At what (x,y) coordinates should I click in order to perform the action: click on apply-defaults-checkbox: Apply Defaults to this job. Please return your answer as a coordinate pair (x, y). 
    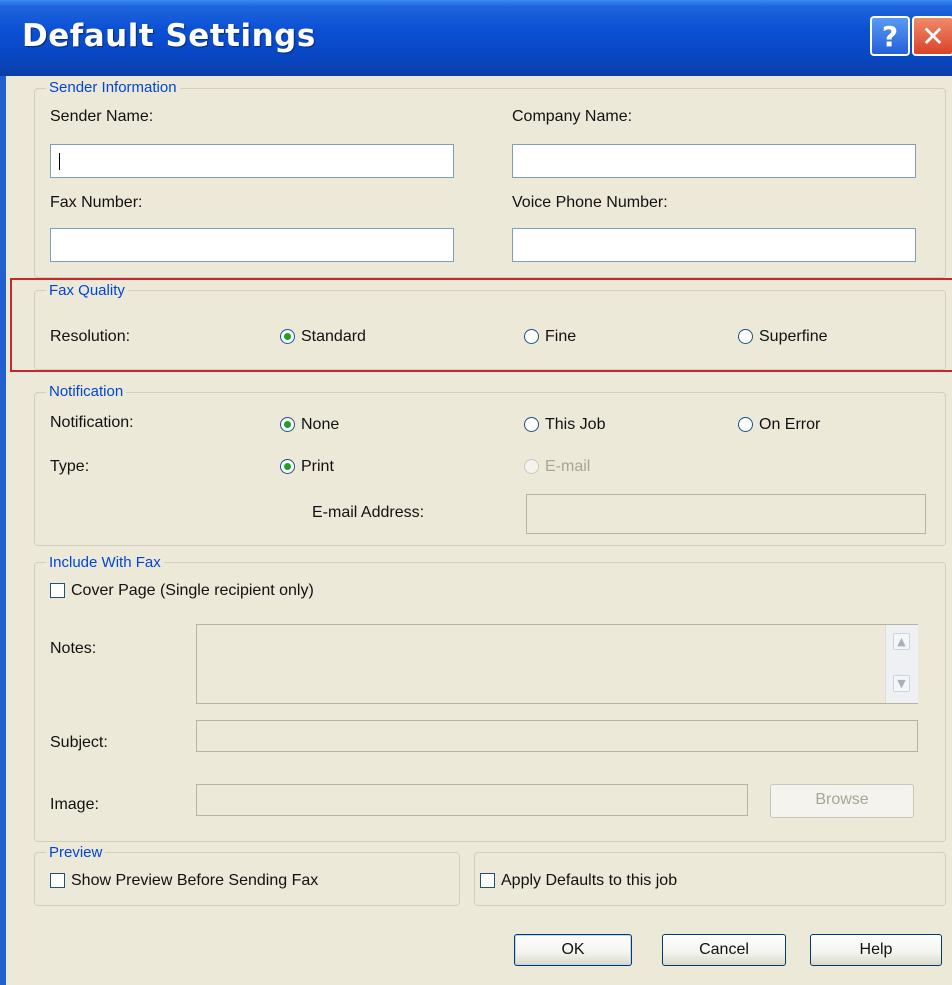
    Looking at the image, I should click on (578, 881).